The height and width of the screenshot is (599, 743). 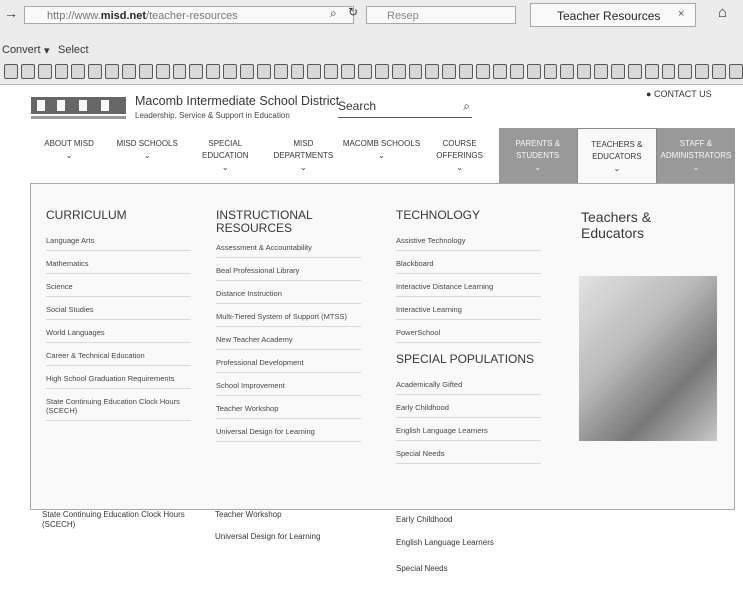 What do you see at coordinates (468, 243) in the screenshot?
I see `menu-link: Assistive Technology` at bounding box center [468, 243].